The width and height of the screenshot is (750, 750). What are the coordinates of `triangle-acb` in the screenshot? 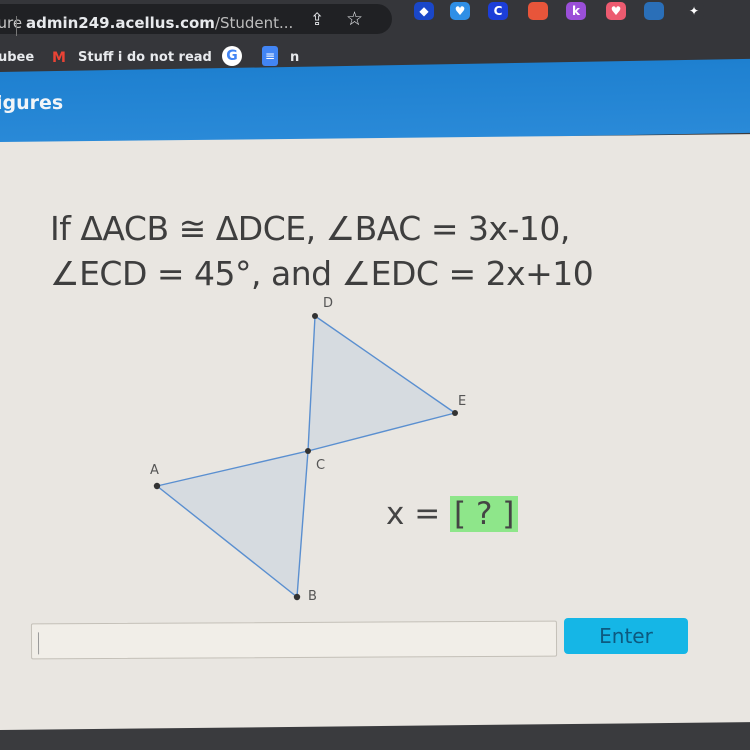 It's located at (232, 524).